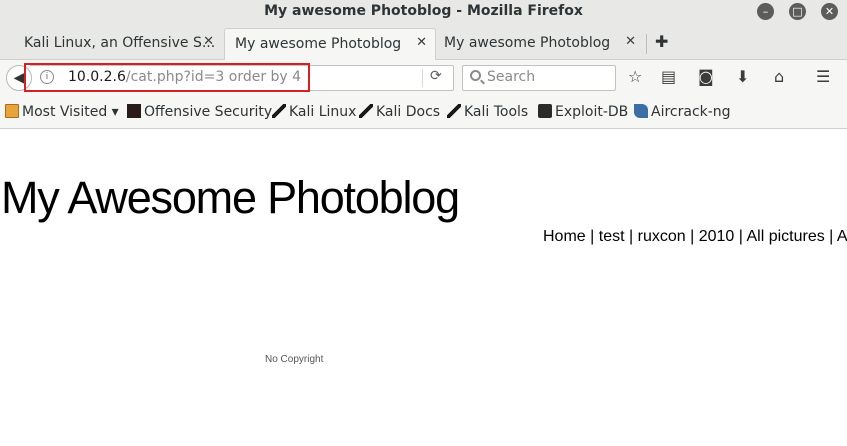 The width and height of the screenshot is (847, 446). What do you see at coordinates (323, 112) in the screenshot?
I see `bookmark-label: Kali Linux` at bounding box center [323, 112].